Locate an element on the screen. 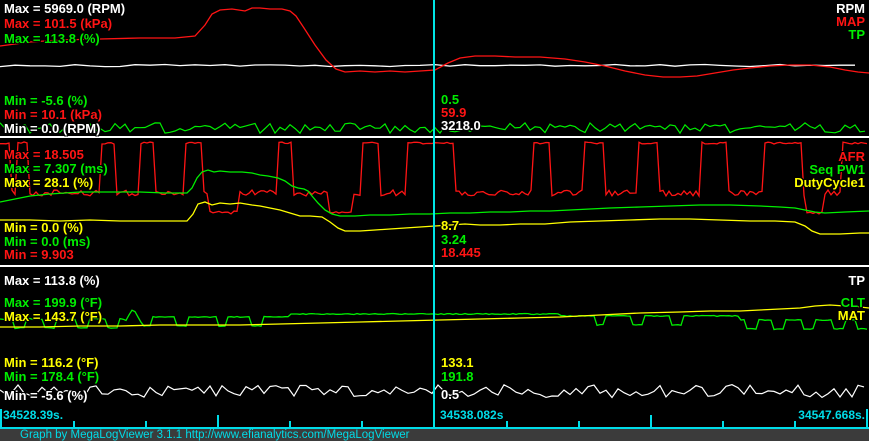 The height and width of the screenshot is (441, 869). max-label: Max = 7.307 (ms) is located at coordinates (56, 168).